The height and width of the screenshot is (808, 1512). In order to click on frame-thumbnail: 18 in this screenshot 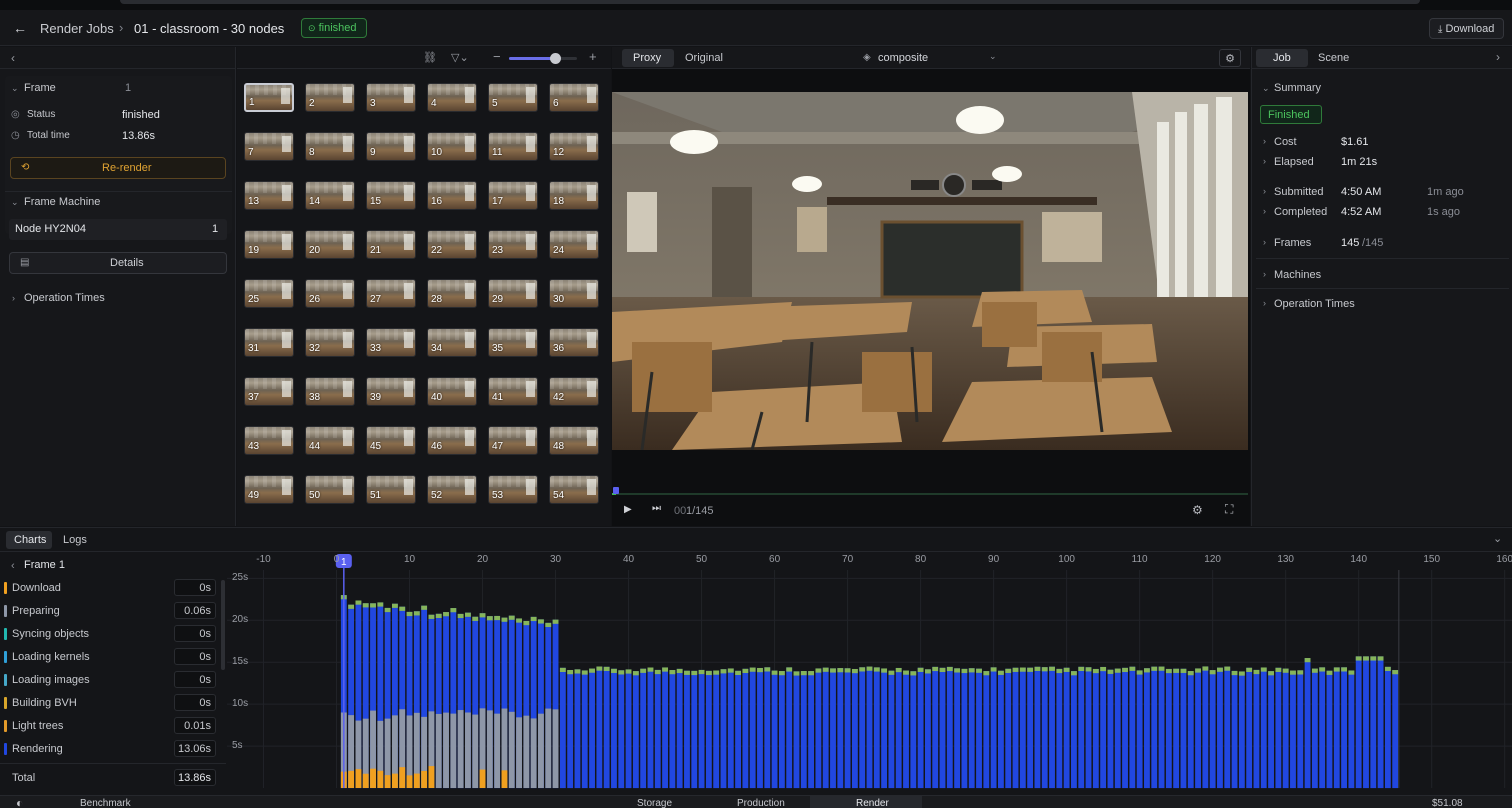, I will do `click(574, 195)`.